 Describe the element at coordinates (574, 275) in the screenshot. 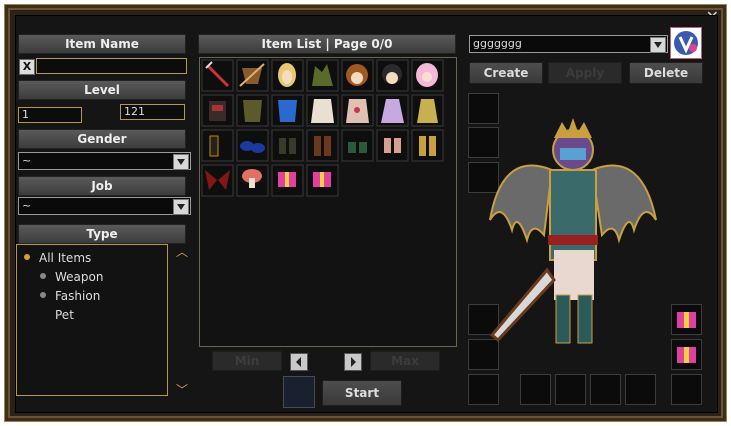

I see `robe` at that location.